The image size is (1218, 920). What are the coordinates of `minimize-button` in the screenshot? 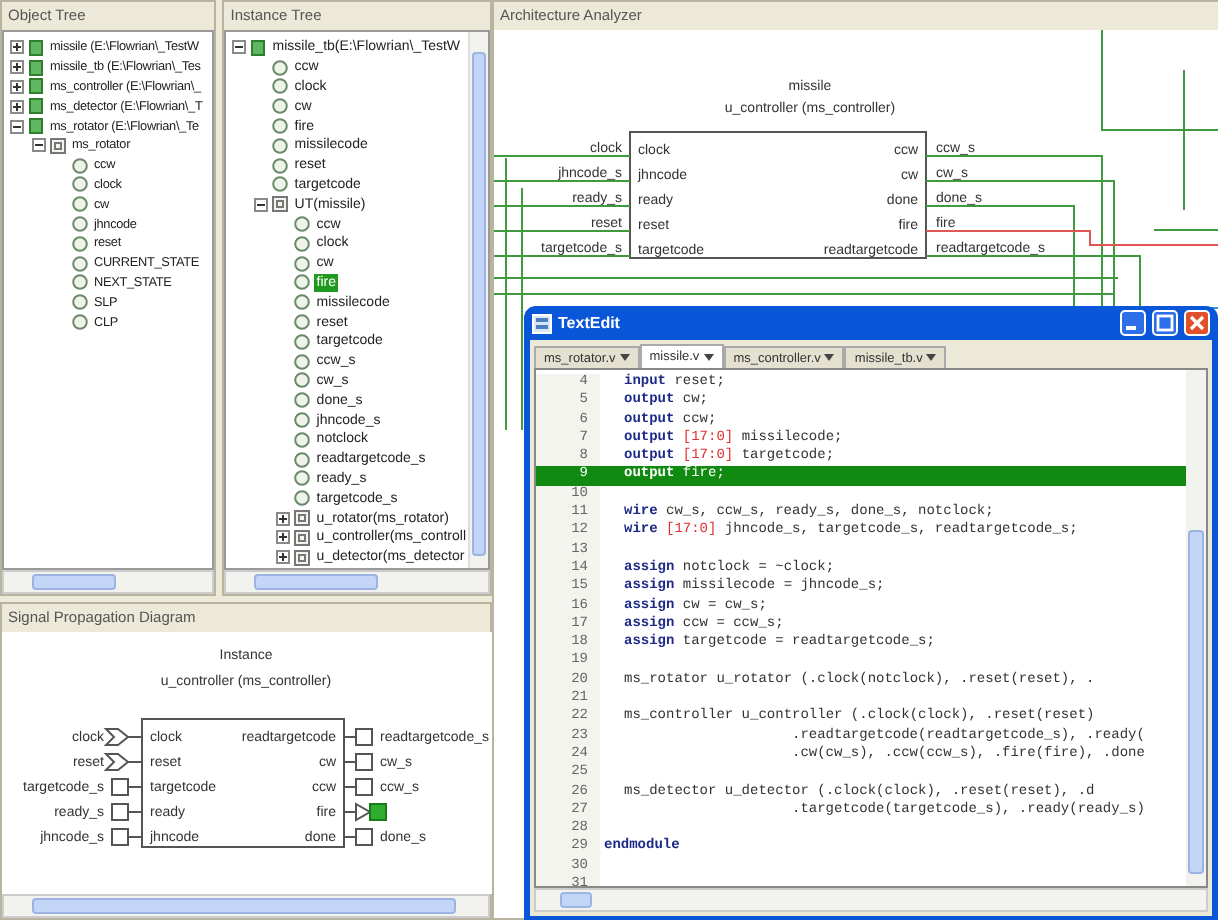 It's located at (1133, 323).